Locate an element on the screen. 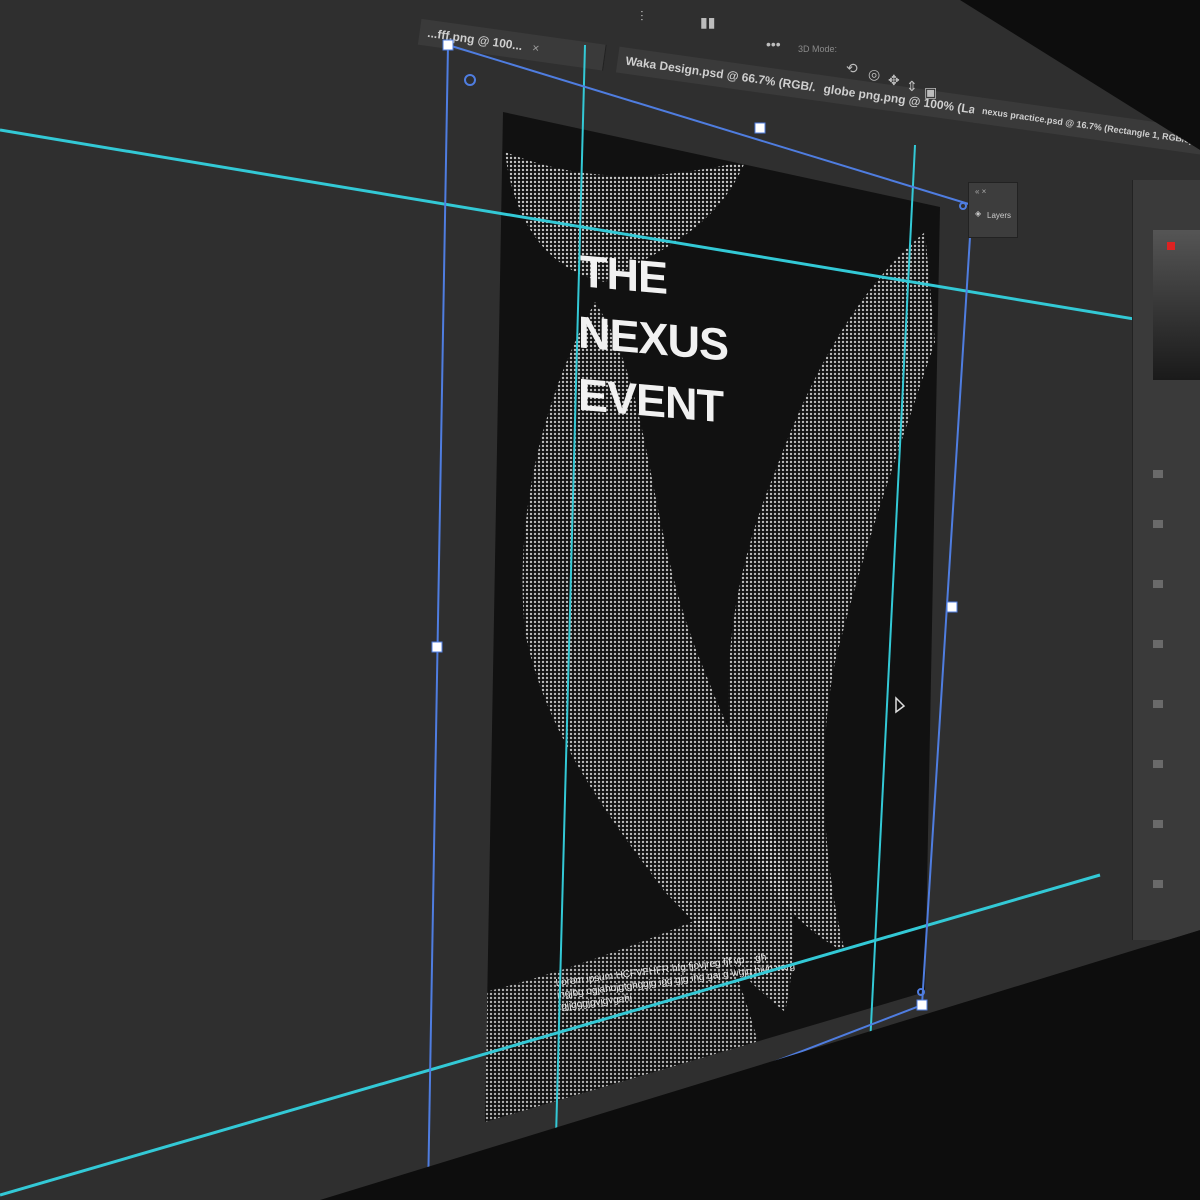 The width and height of the screenshot is (1200, 1200). guide-vertical-left is located at coordinates (570, 610).